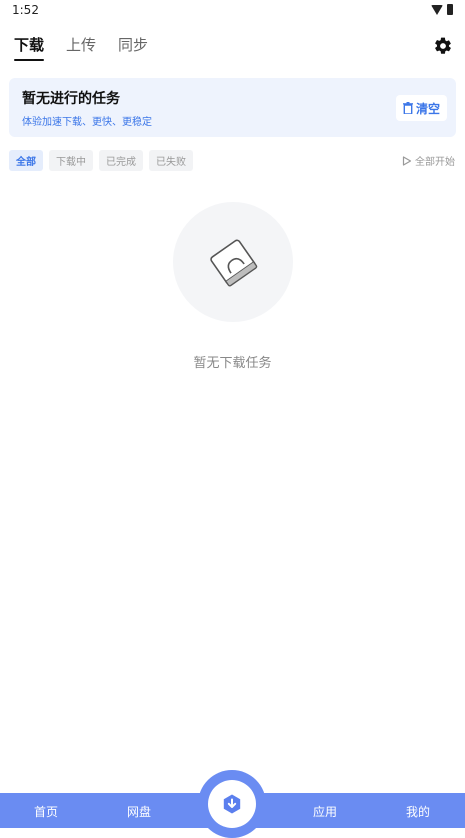 This screenshot has width=465, height=838. I want to click on download-icon, so click(232, 804).